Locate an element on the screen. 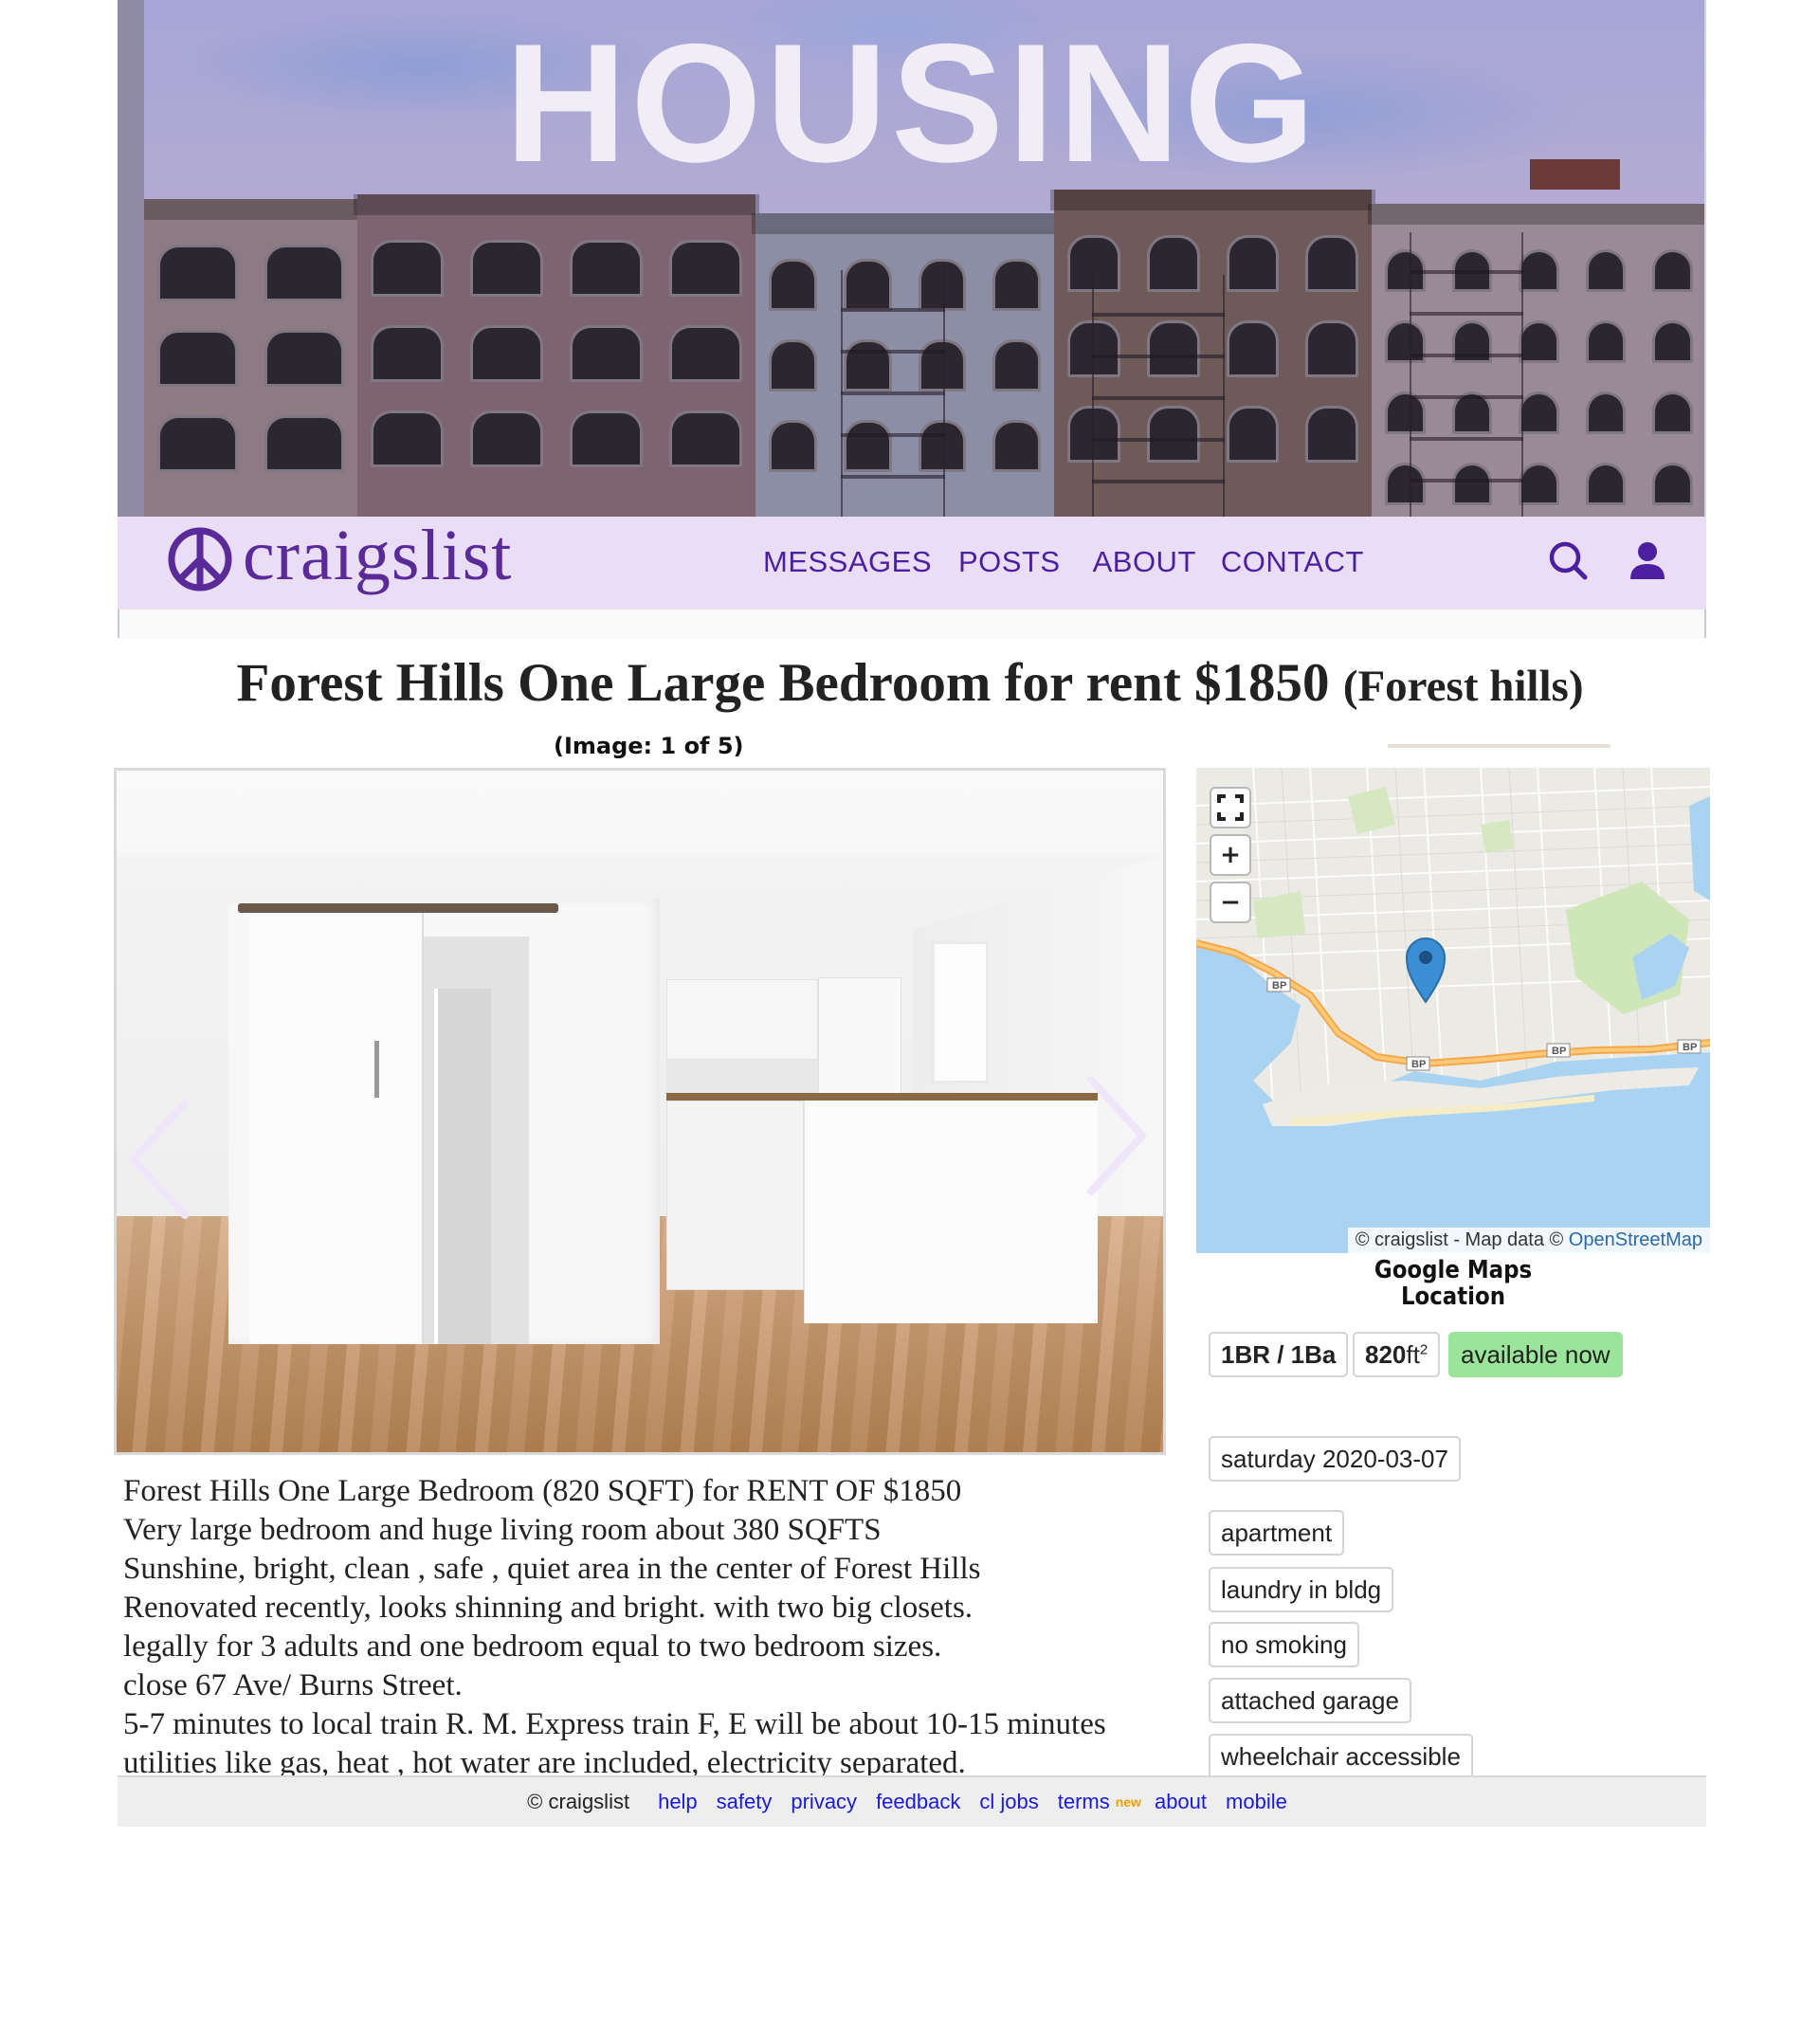  logo-text: craigslist is located at coordinates (378, 555).